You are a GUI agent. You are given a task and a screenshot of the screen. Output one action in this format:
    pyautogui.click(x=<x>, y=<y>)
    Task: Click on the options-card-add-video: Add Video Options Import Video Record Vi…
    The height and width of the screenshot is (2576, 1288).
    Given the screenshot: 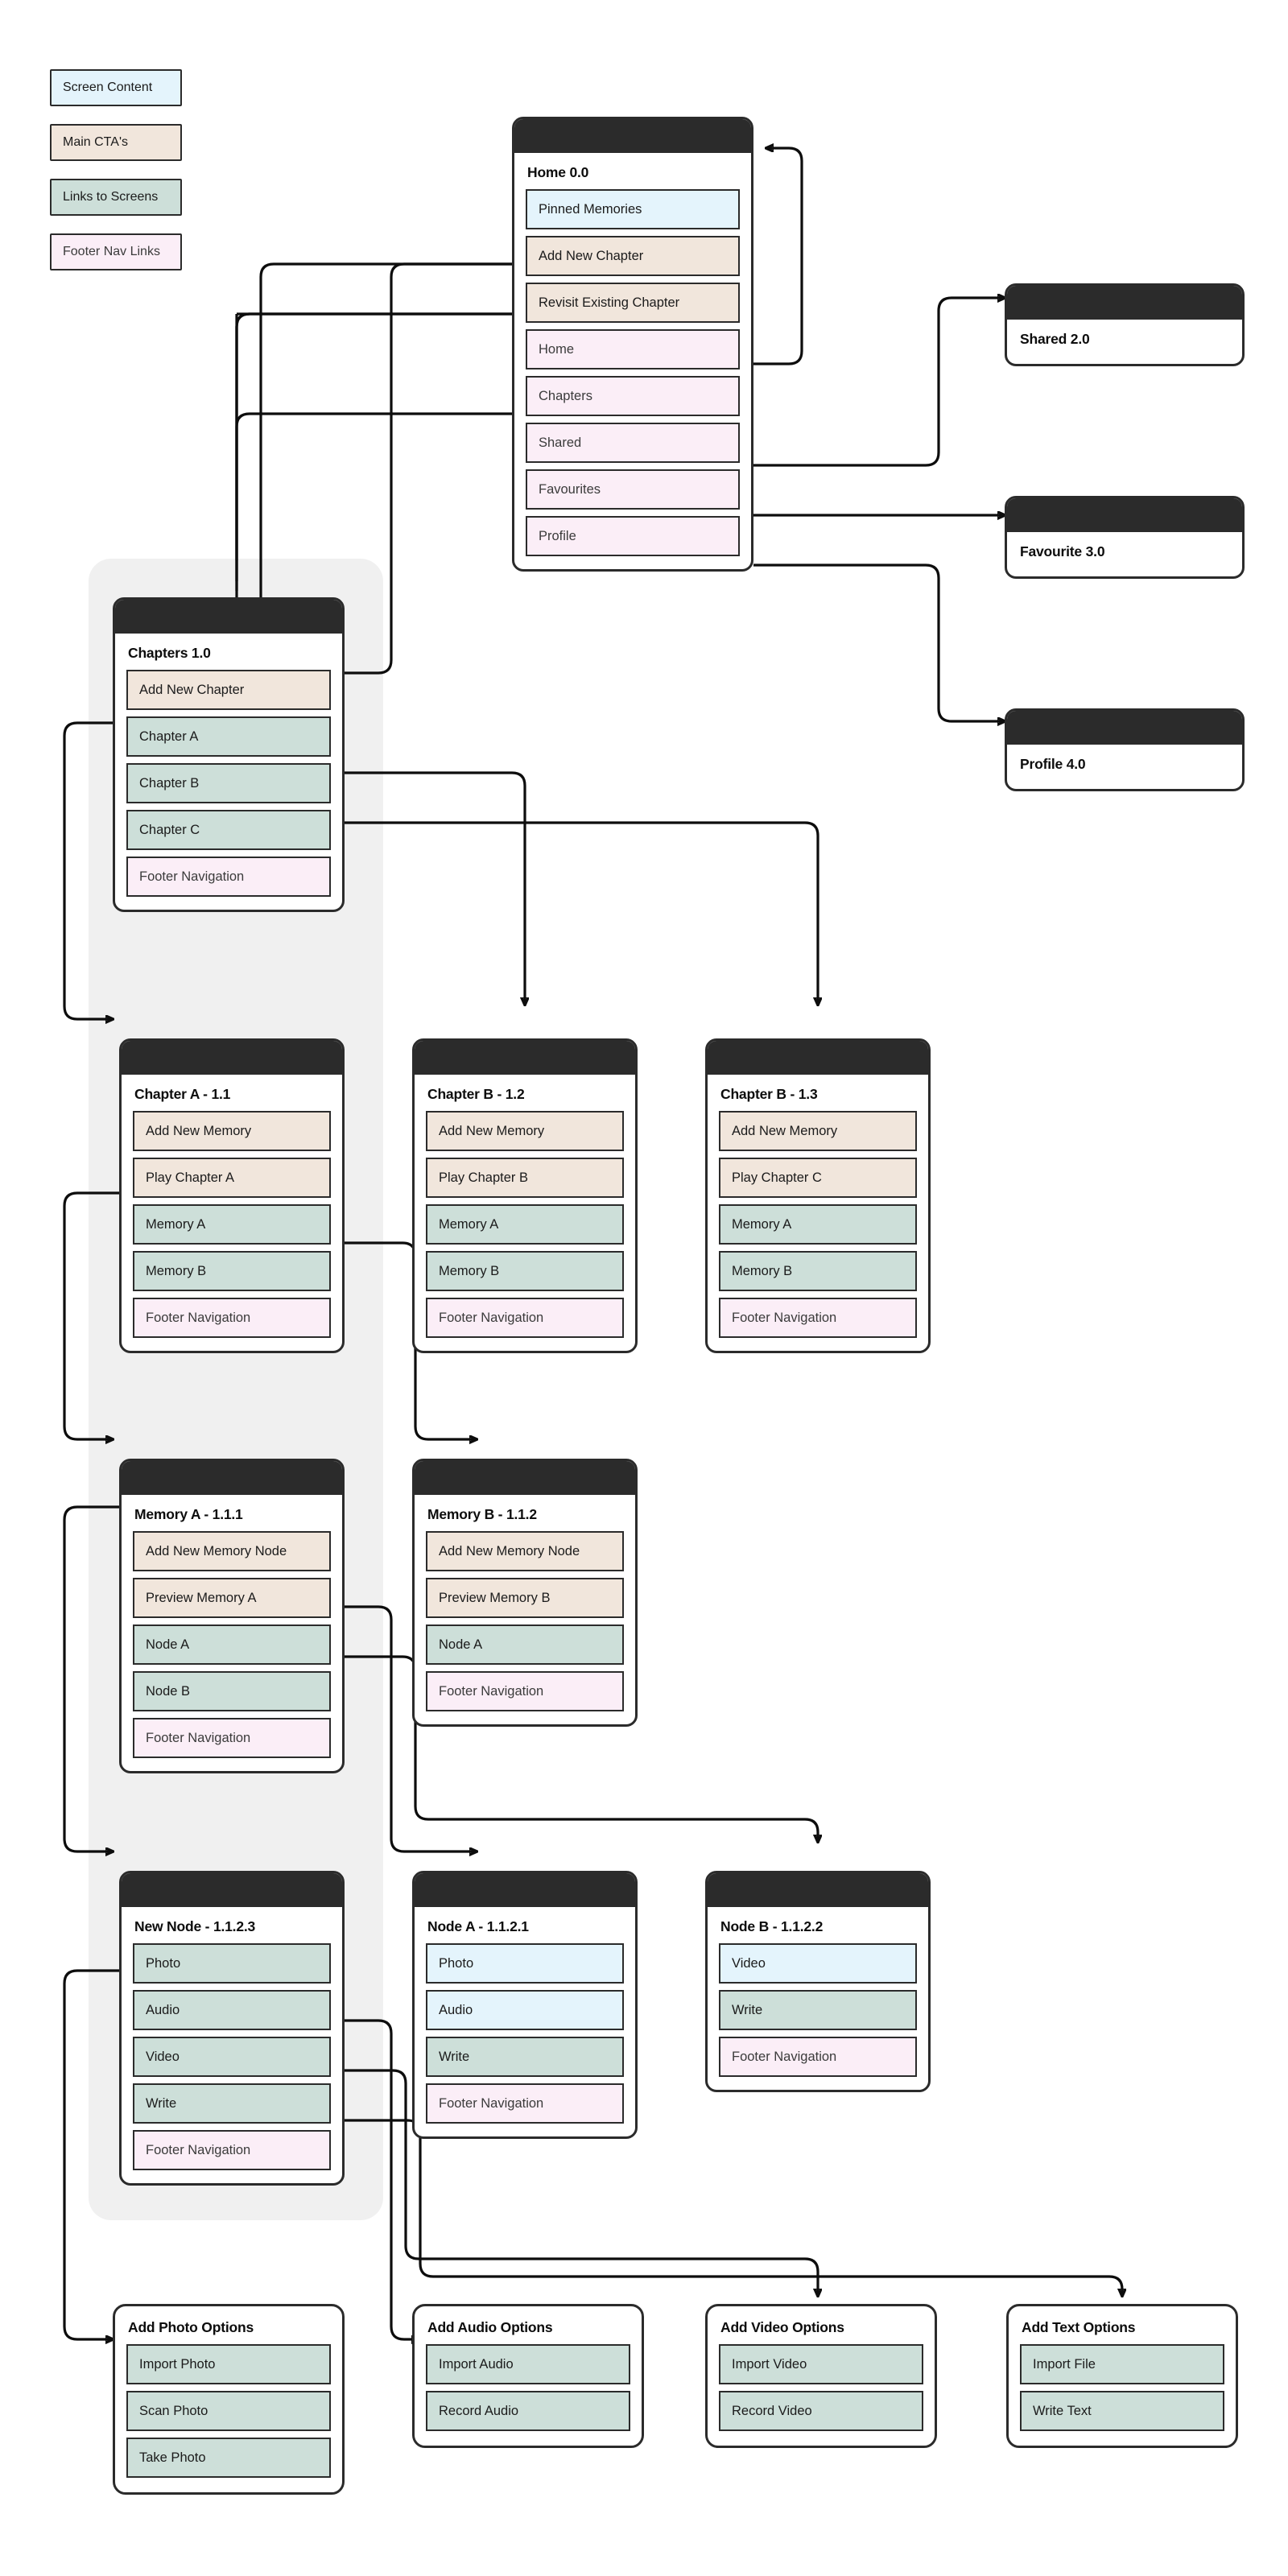 What is the action you would take?
    pyautogui.click(x=821, y=2376)
    